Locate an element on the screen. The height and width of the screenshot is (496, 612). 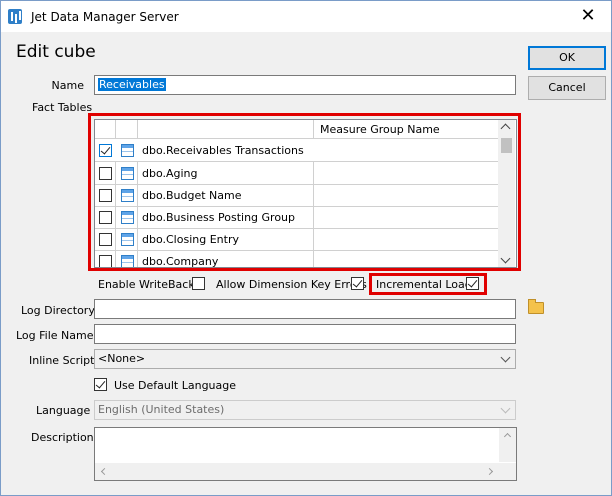
title-bar: Jet Data Manager Server ✕ is located at coordinates (306, 16).